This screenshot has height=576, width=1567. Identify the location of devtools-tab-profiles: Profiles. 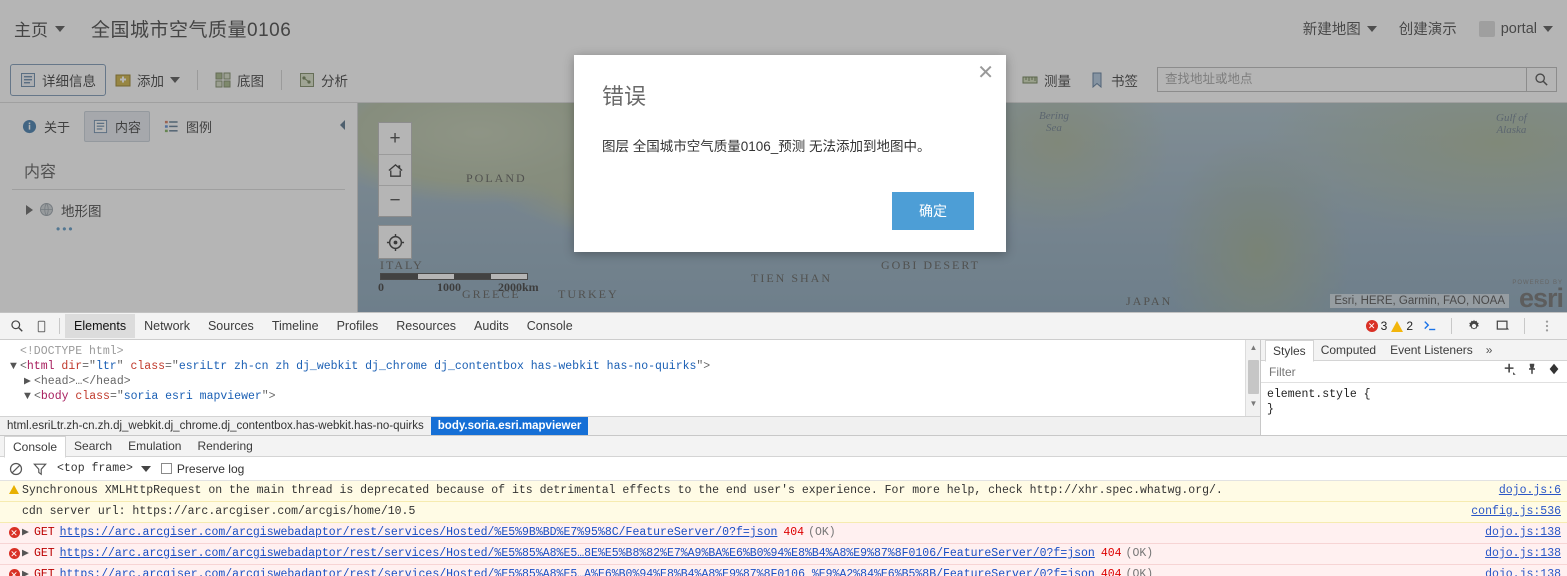
(358, 326).